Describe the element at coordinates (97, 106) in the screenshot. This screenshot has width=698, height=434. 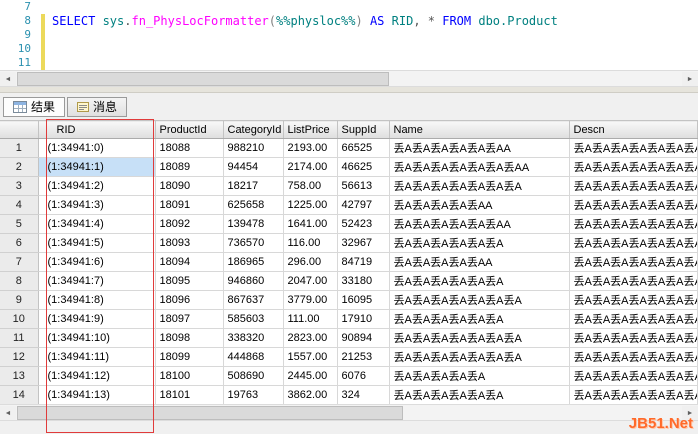
I see `tab-messages: 消息` at that location.